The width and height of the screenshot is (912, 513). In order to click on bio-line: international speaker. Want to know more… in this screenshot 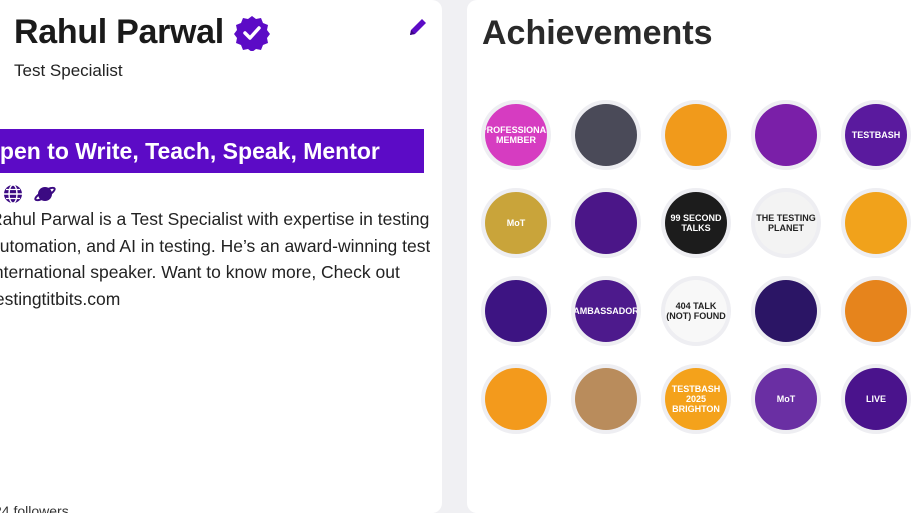, I will do `click(200, 272)`.